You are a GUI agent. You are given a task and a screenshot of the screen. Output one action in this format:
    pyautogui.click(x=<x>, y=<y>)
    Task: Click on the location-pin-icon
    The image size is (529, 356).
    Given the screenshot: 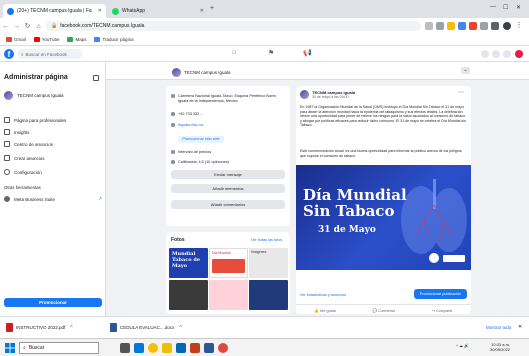 What is the action you would take?
    pyautogui.click(x=173, y=96)
    